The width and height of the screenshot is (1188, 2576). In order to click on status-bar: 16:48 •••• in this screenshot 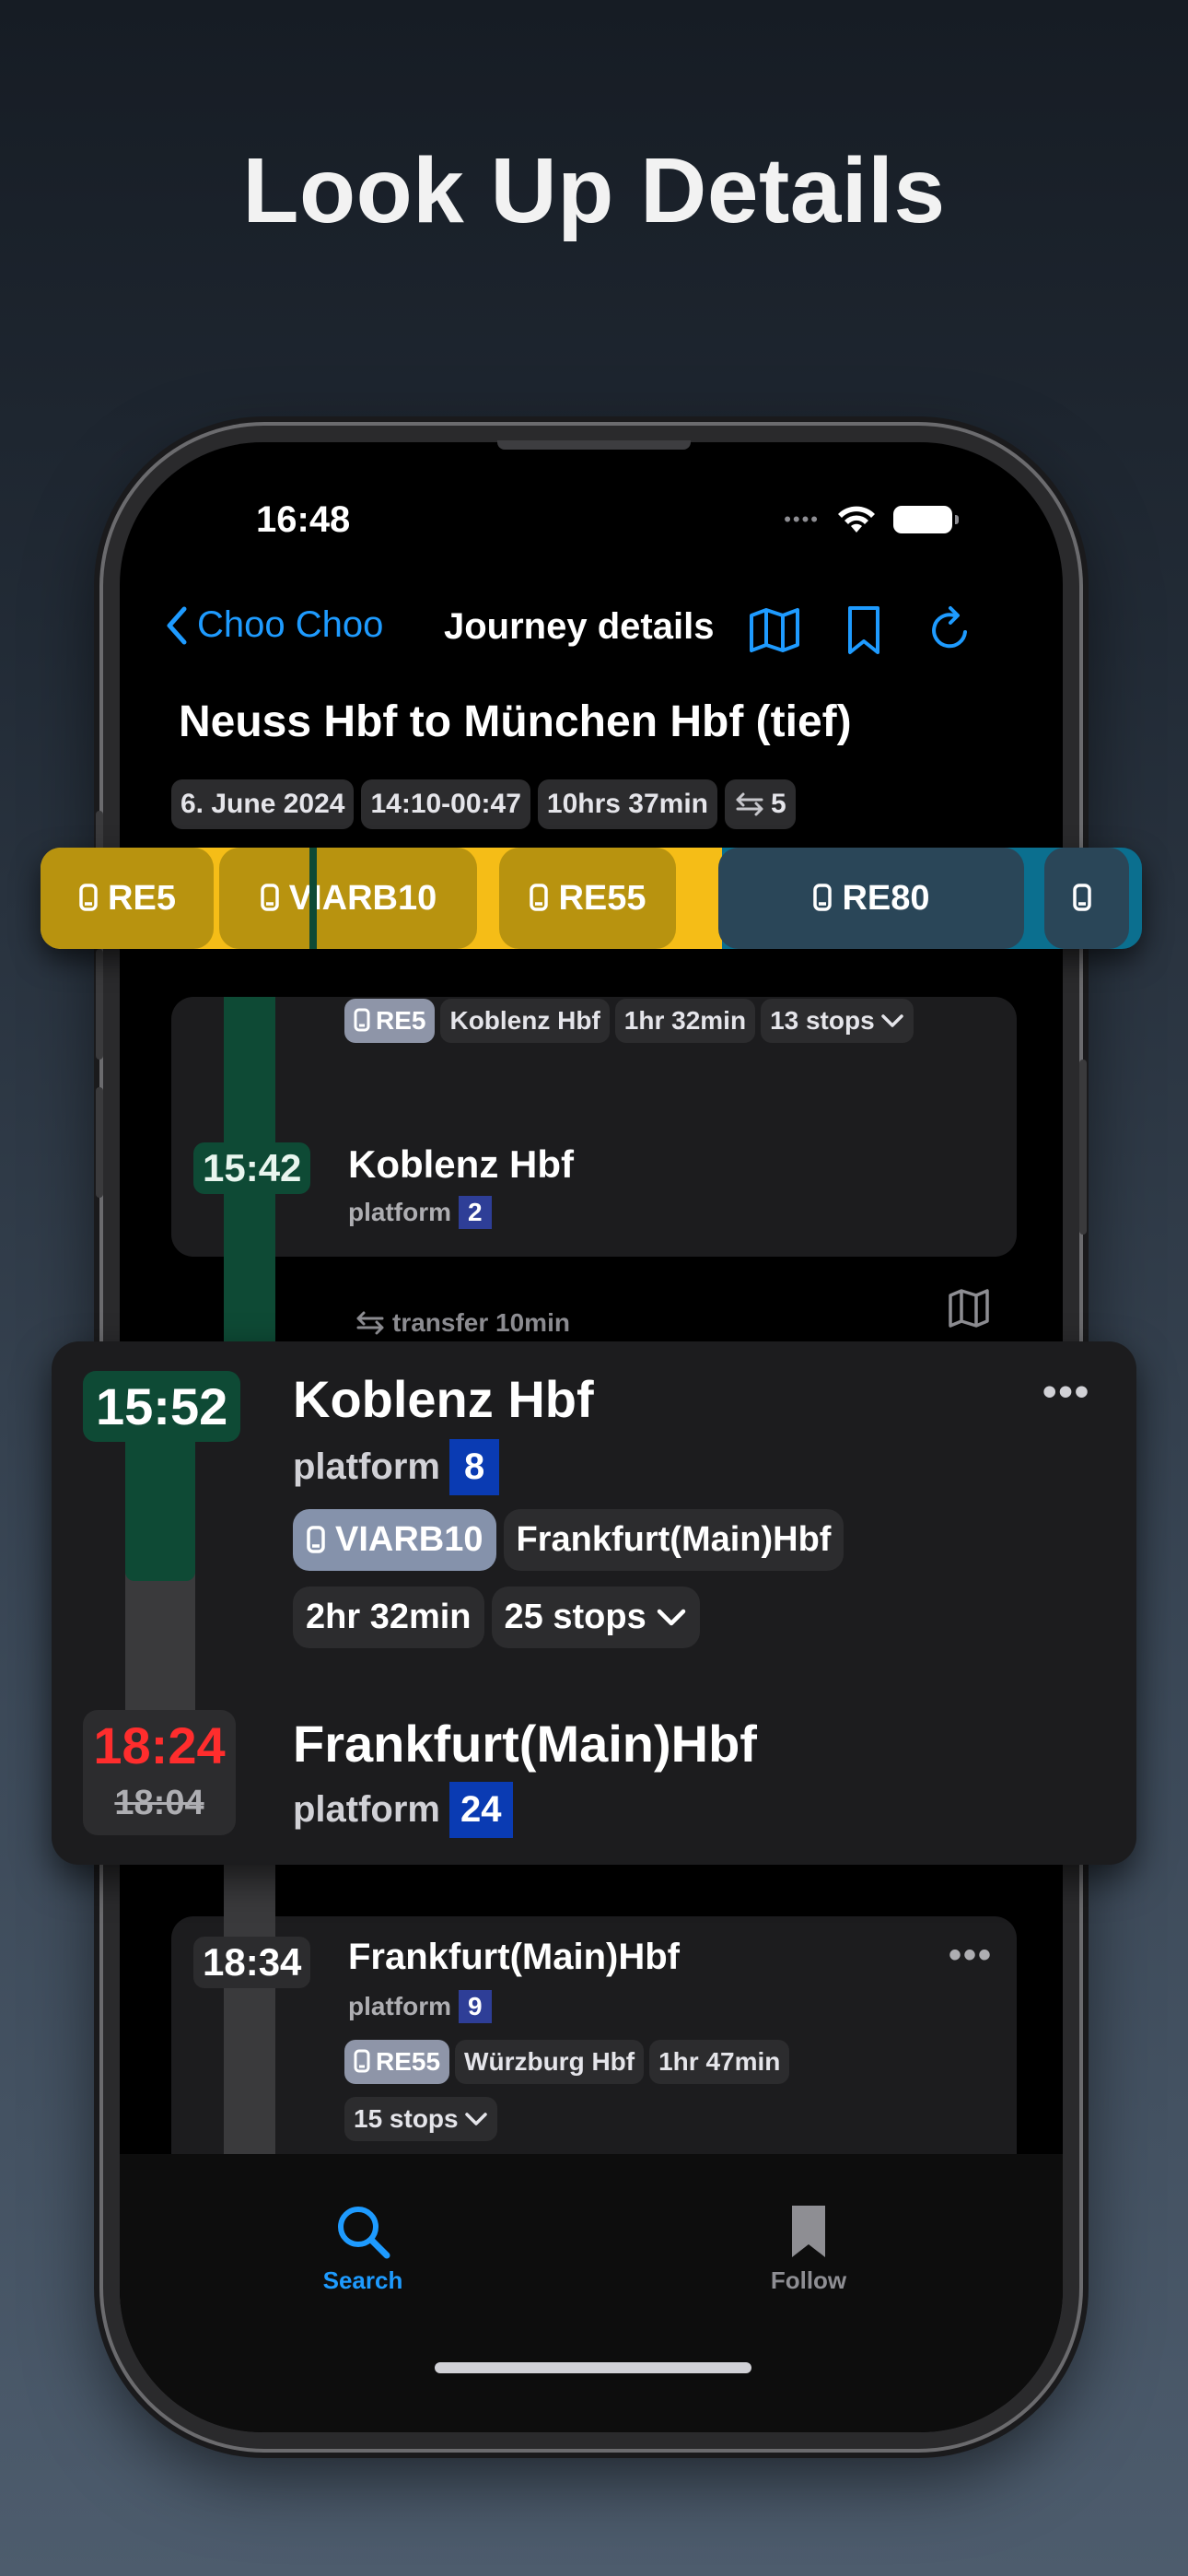, I will do `click(591, 527)`.